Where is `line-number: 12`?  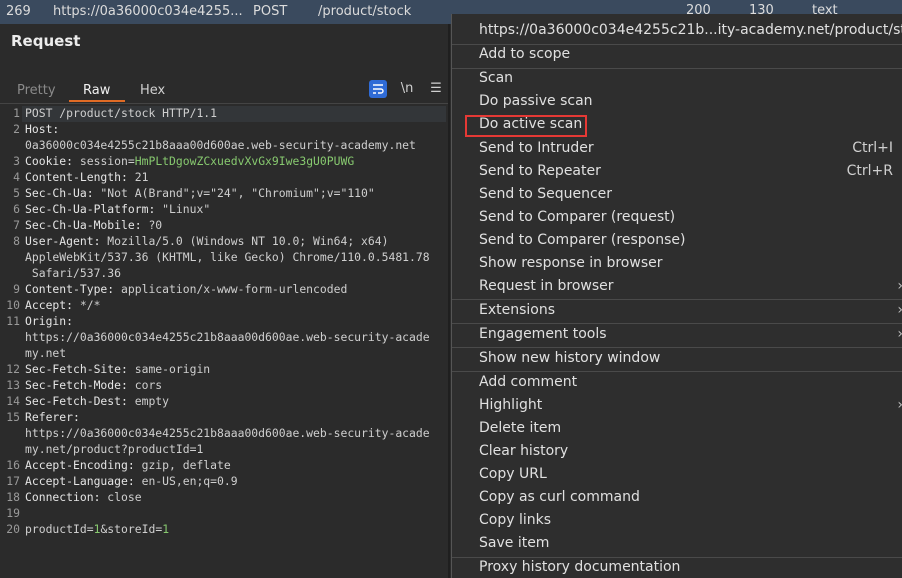
line-number: 12 is located at coordinates (13, 369).